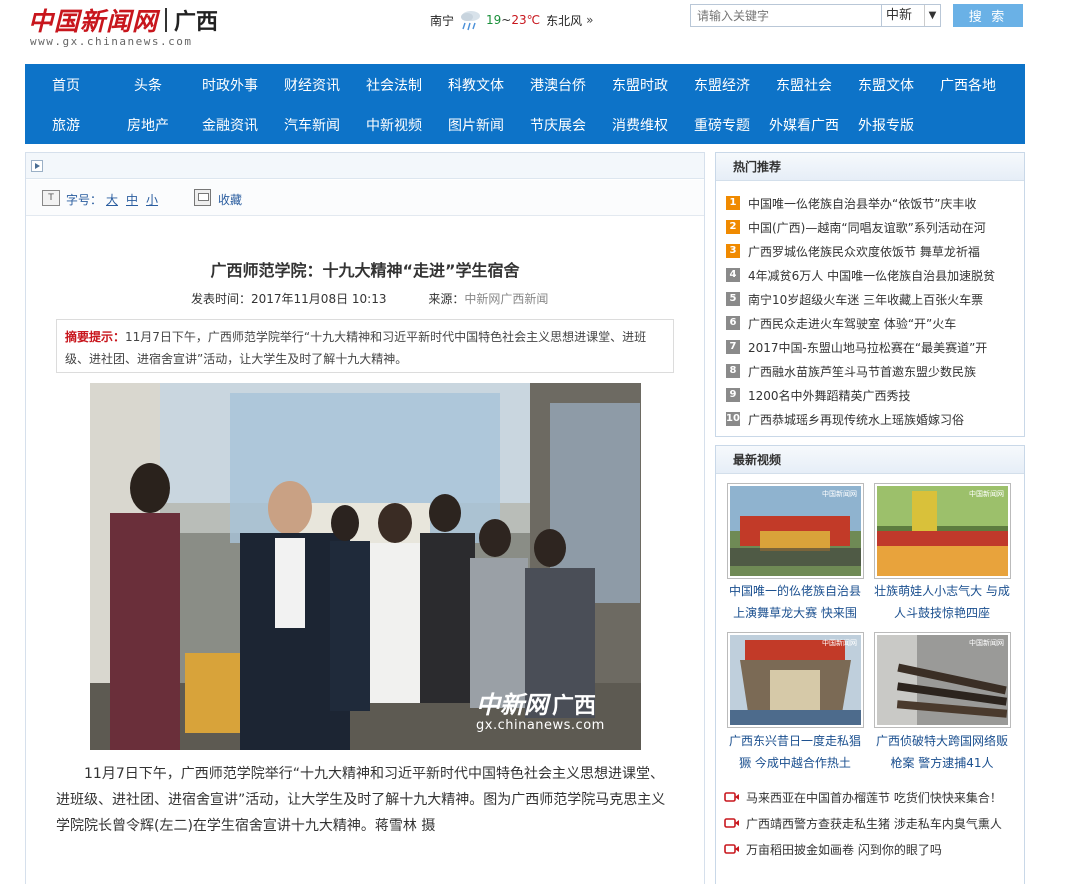  What do you see at coordinates (886, 126) in the screenshot?
I see `nav-item: 外报专版` at bounding box center [886, 126].